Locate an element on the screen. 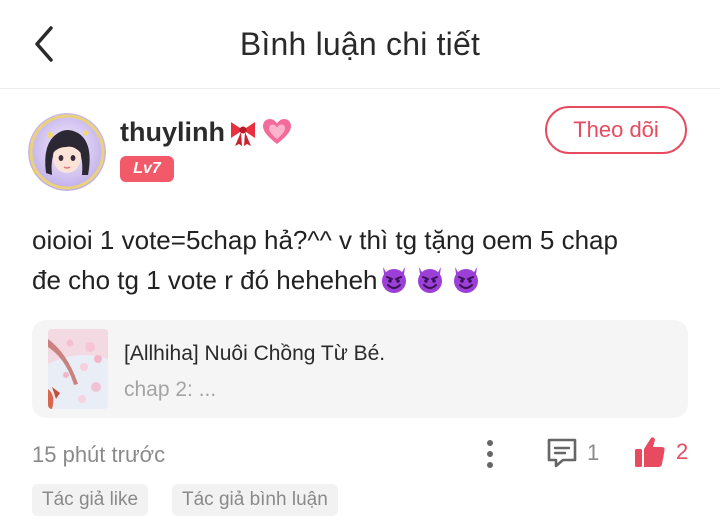 The image size is (720, 530). follow-button: Theo dõi is located at coordinates (616, 130).